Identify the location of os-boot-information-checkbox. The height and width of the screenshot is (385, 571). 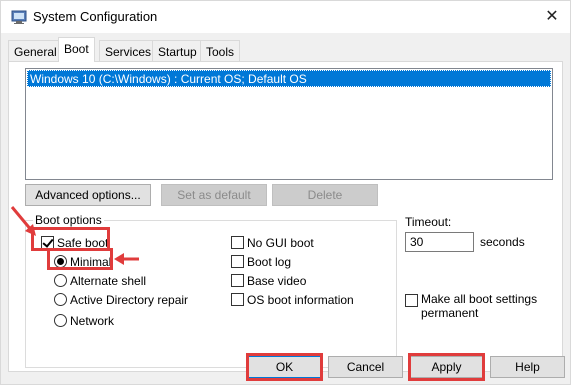
(237, 299).